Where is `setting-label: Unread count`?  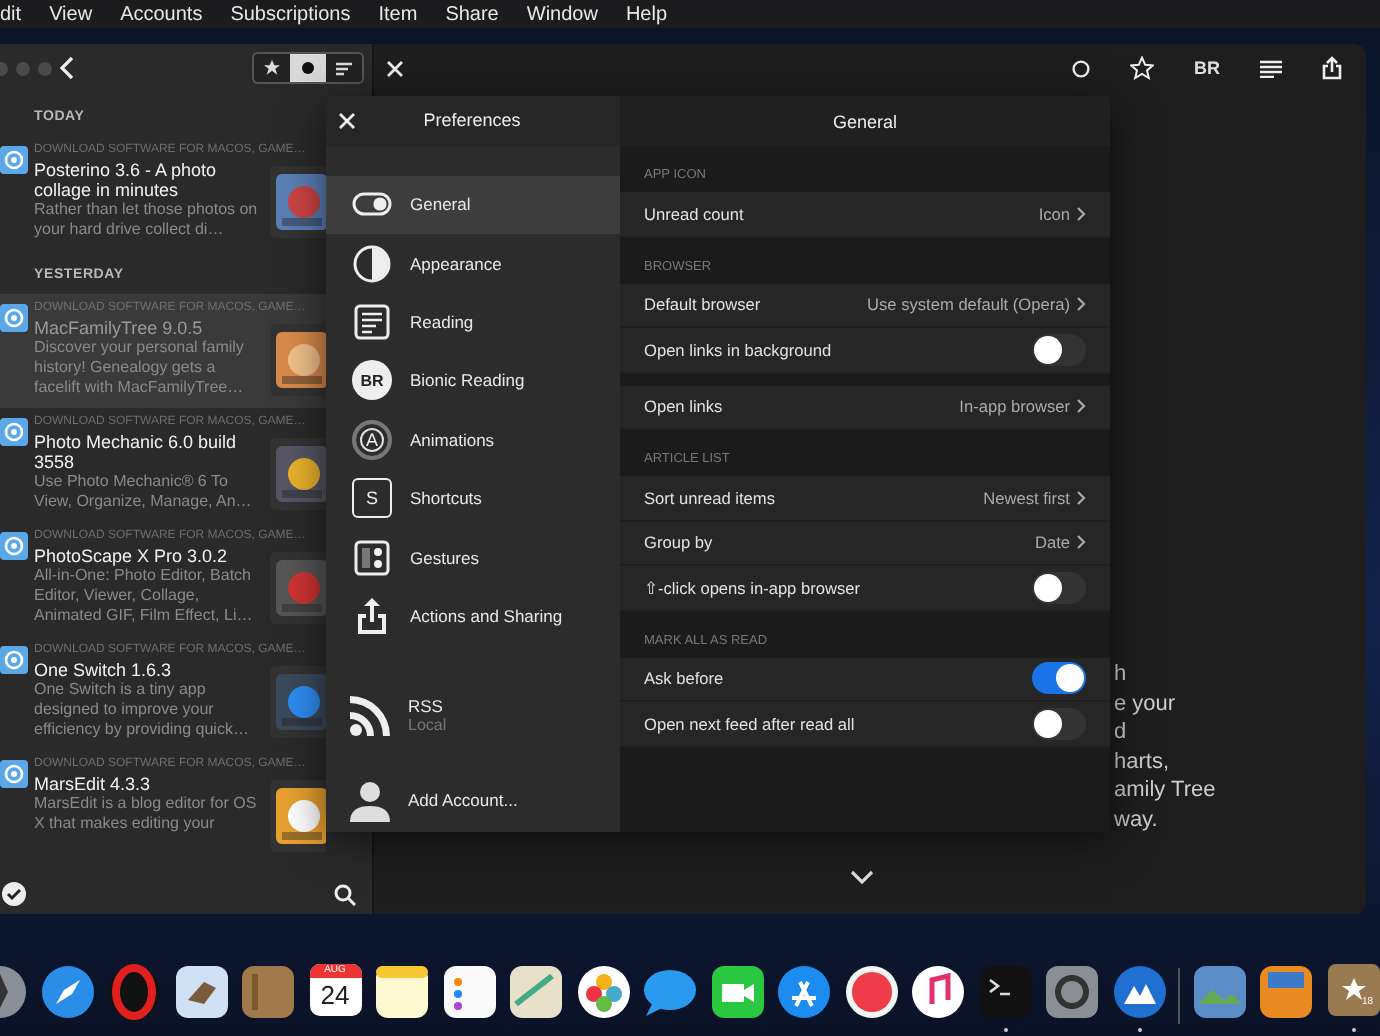
setting-label: Unread count is located at coordinates (695, 213).